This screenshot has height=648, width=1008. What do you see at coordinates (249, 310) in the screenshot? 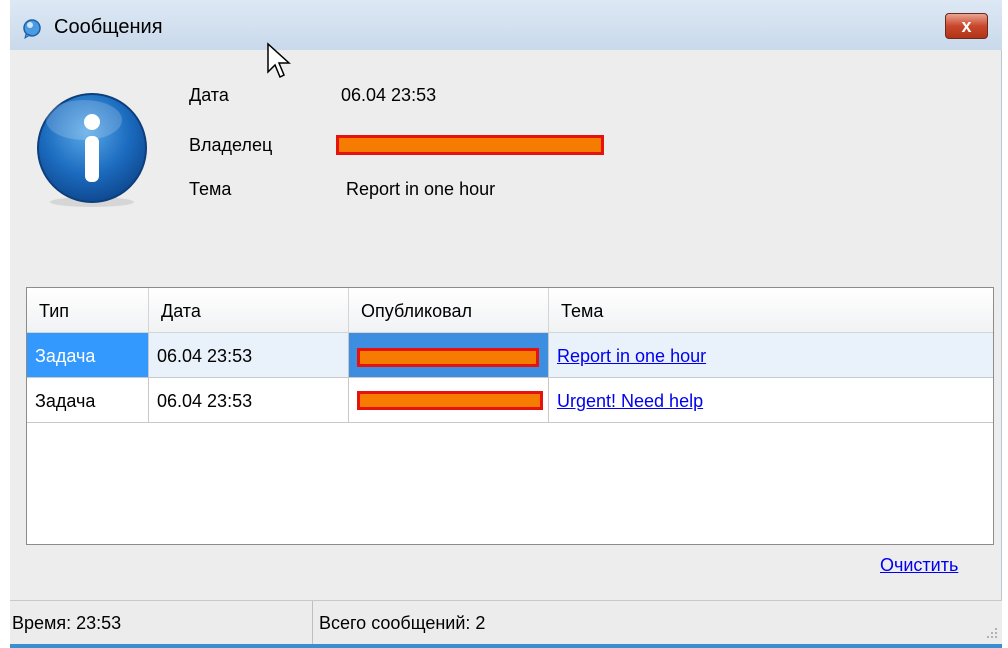
I see `column-header-date: Дата` at bounding box center [249, 310].